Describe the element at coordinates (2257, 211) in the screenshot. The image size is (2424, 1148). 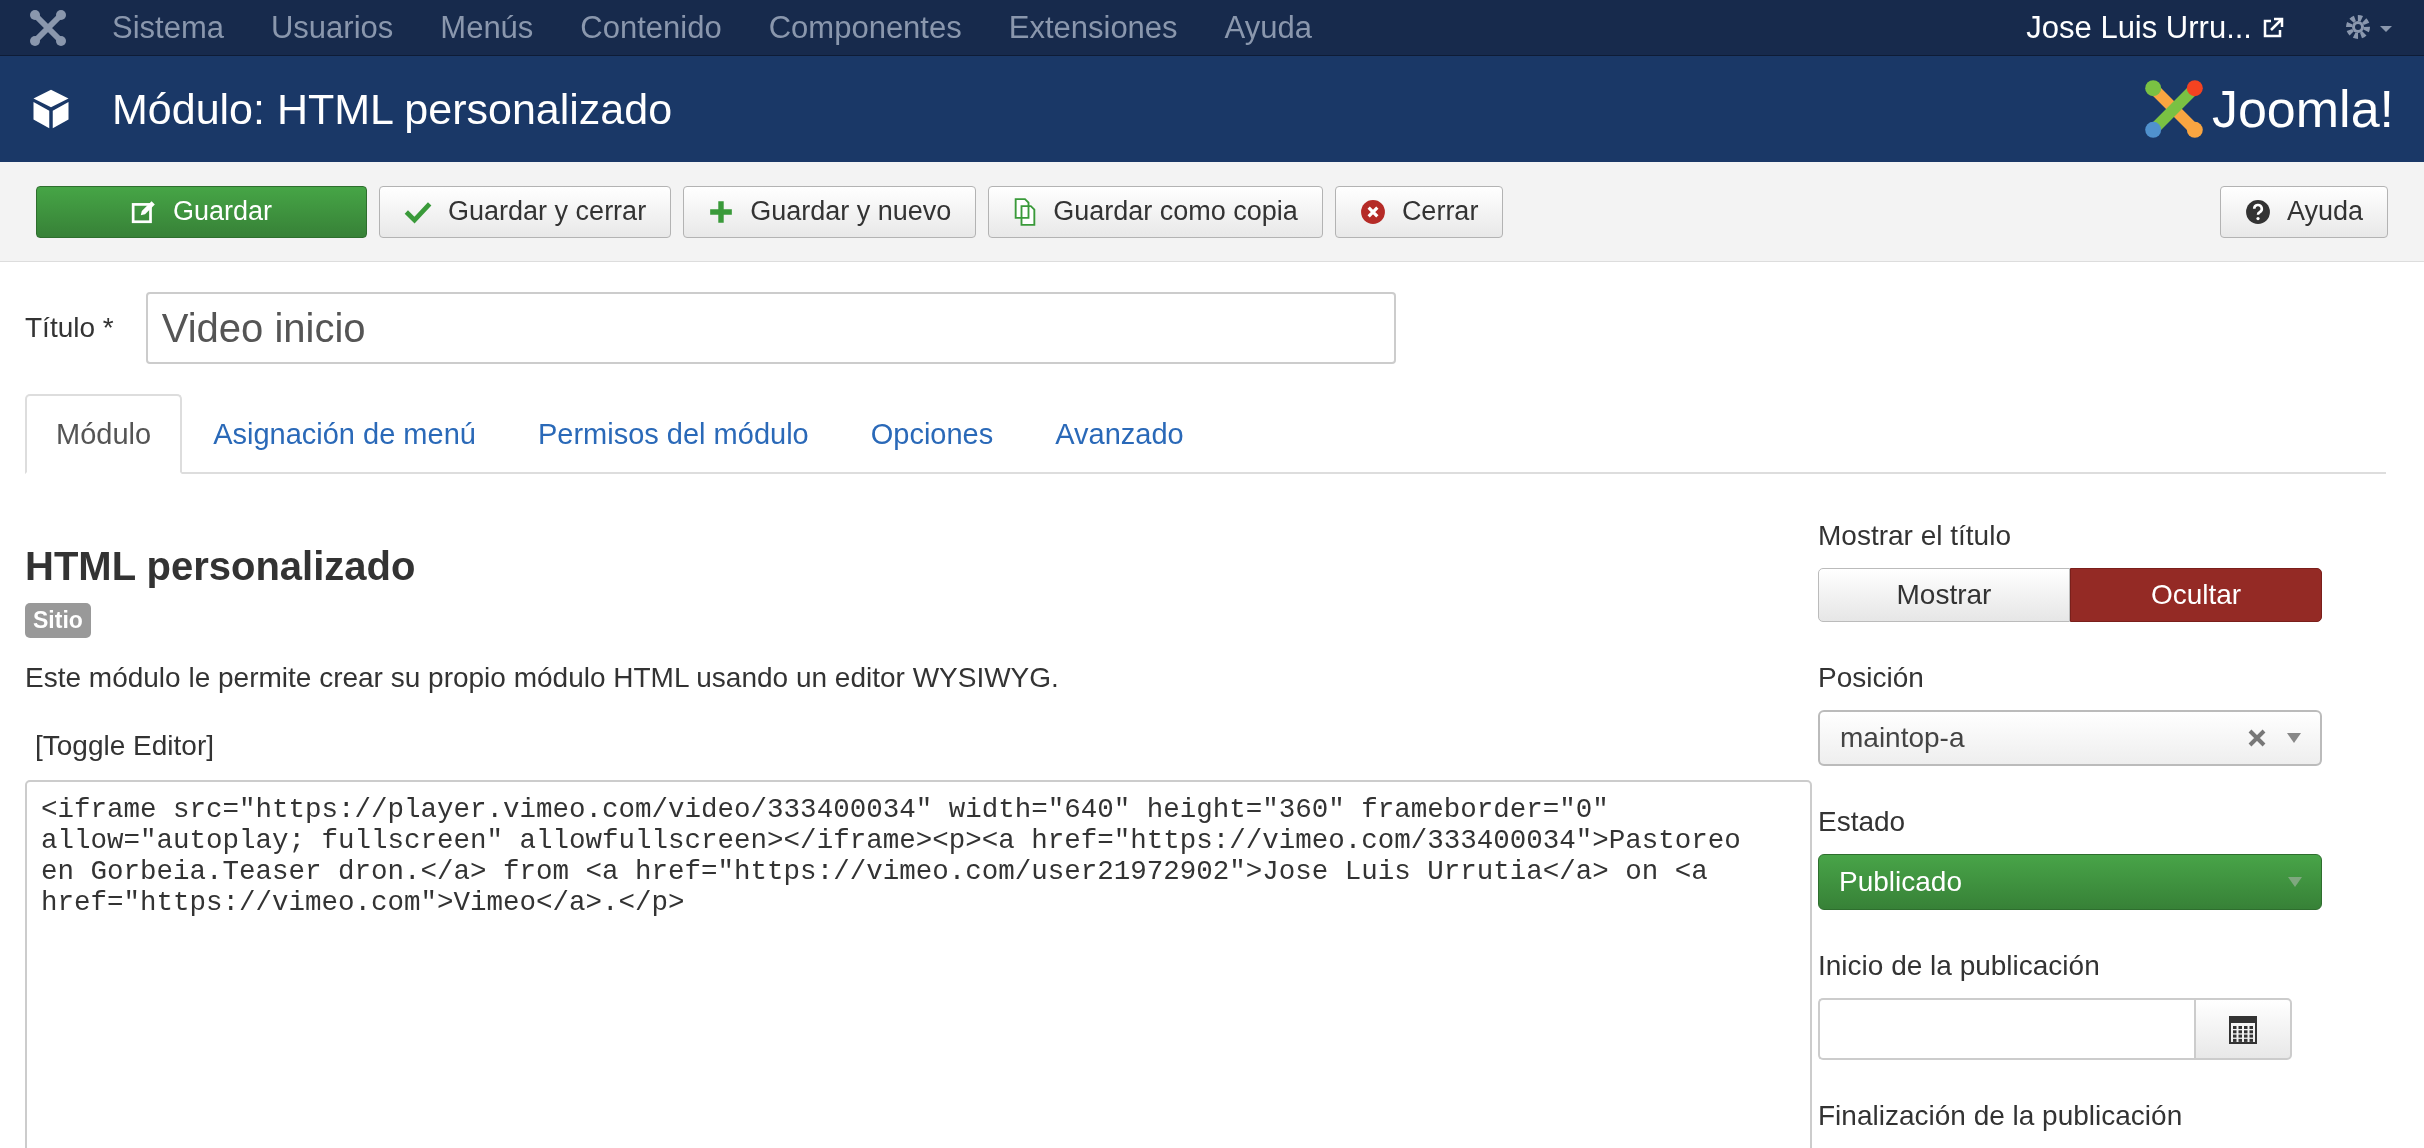
I see `help-icon` at that location.